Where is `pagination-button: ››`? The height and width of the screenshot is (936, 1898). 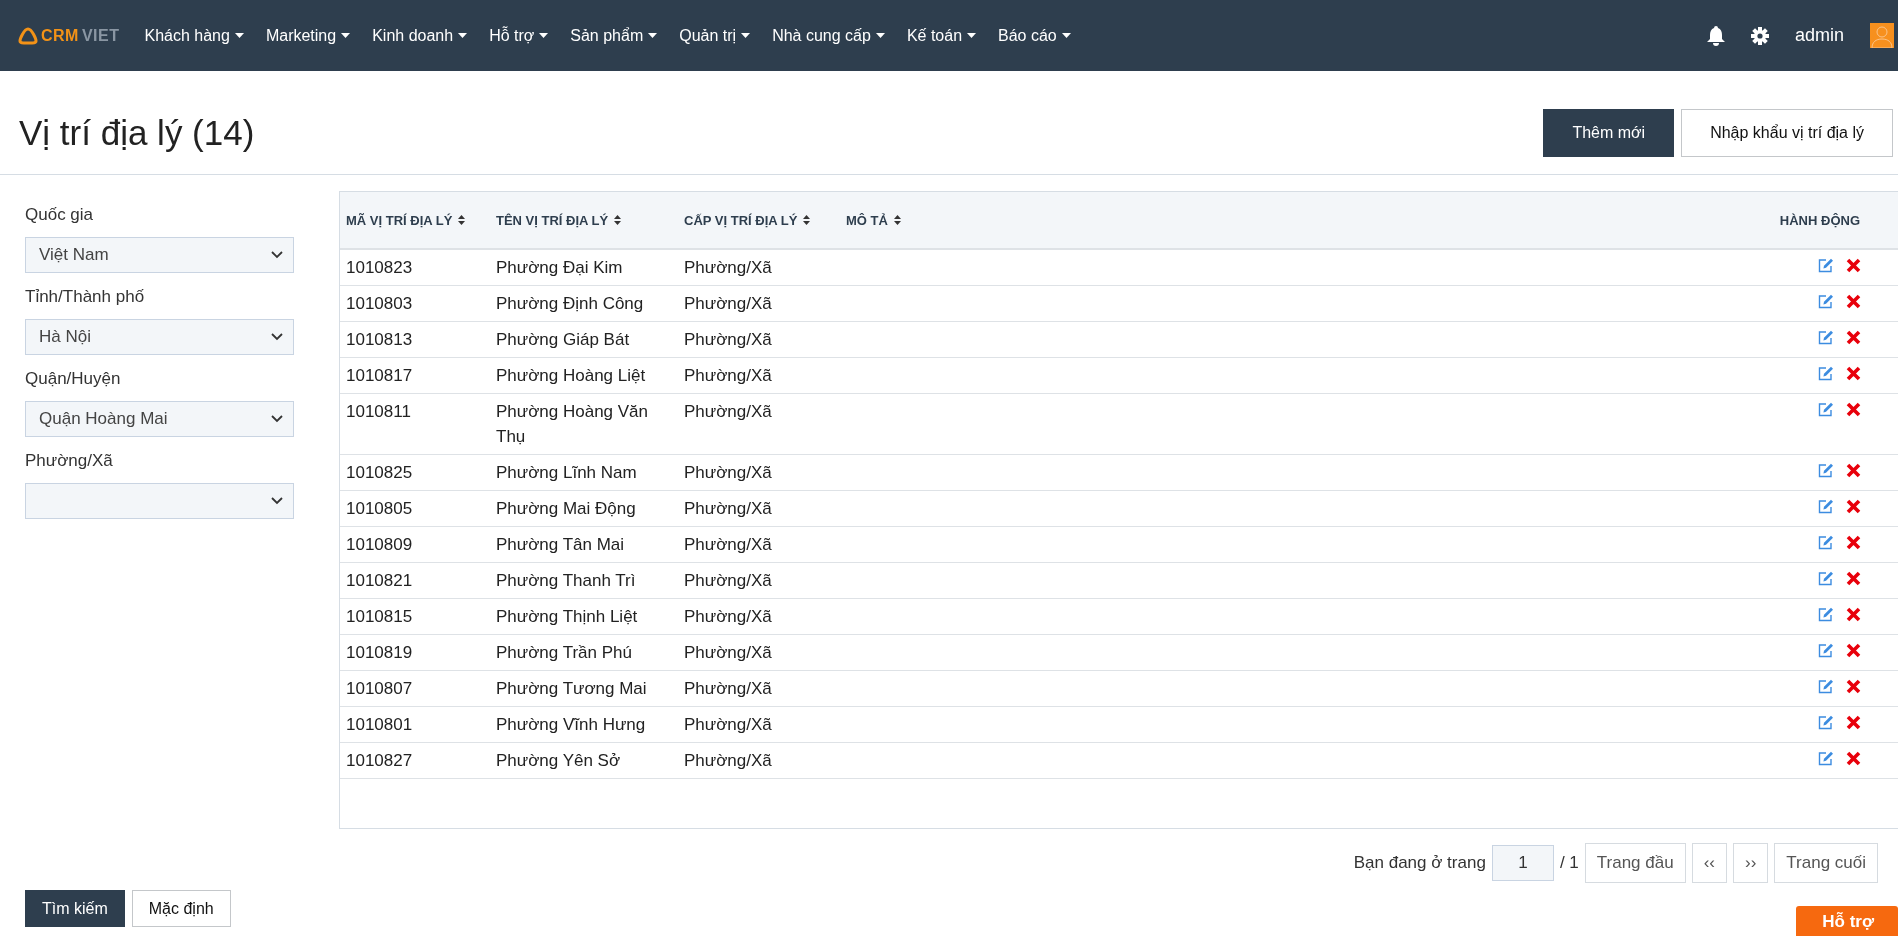
pagination-button: ›› is located at coordinates (1751, 863).